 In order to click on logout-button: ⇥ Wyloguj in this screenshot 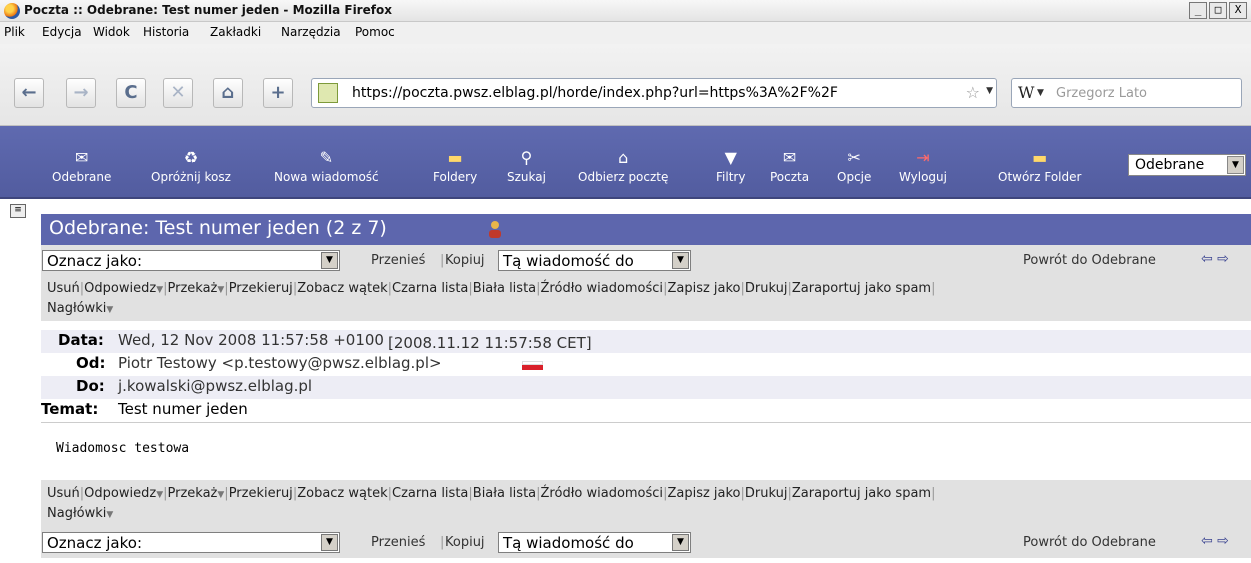, I will do `click(923, 166)`.